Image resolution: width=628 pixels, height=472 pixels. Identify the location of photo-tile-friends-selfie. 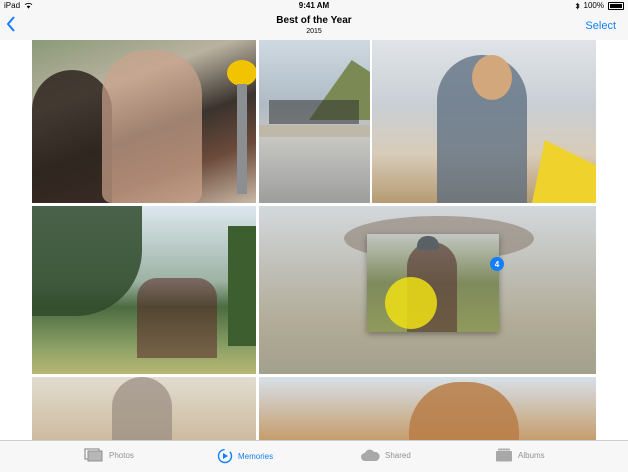
(144, 121).